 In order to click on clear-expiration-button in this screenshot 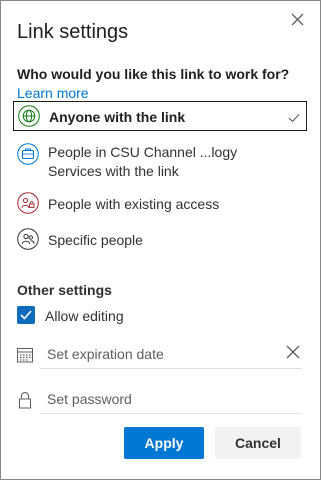, I will do `click(293, 352)`.